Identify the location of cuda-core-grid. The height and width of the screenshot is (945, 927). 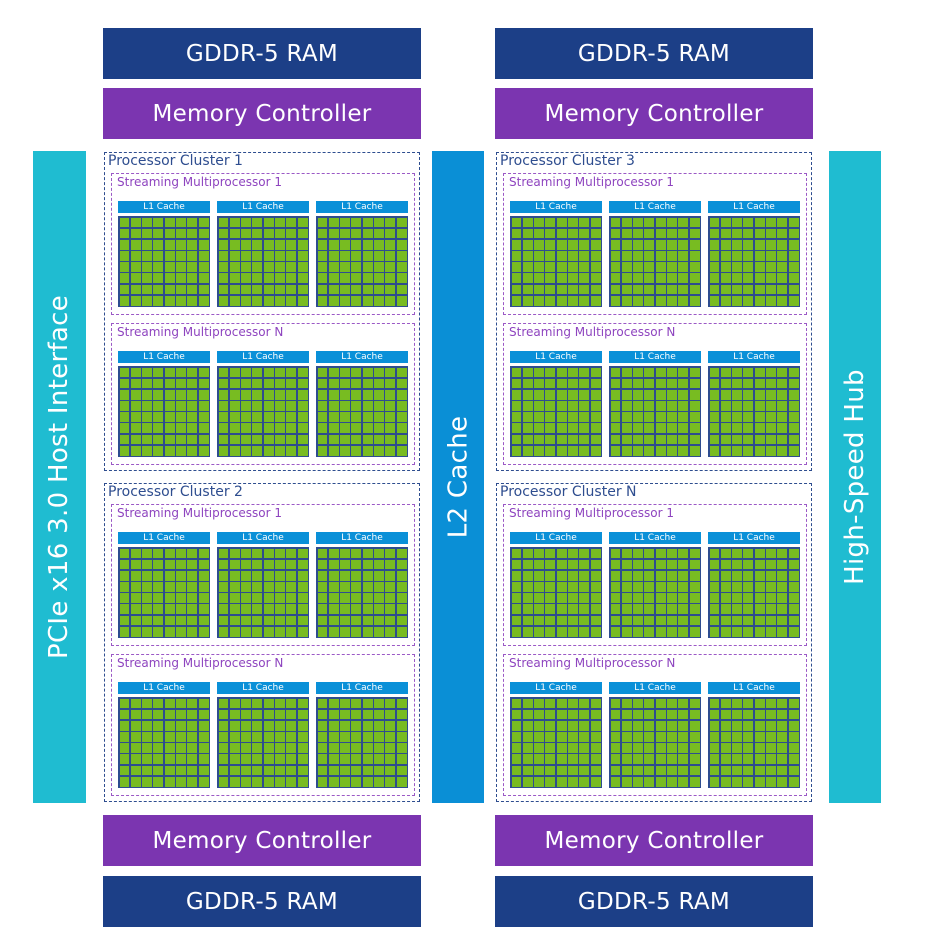
(556, 261).